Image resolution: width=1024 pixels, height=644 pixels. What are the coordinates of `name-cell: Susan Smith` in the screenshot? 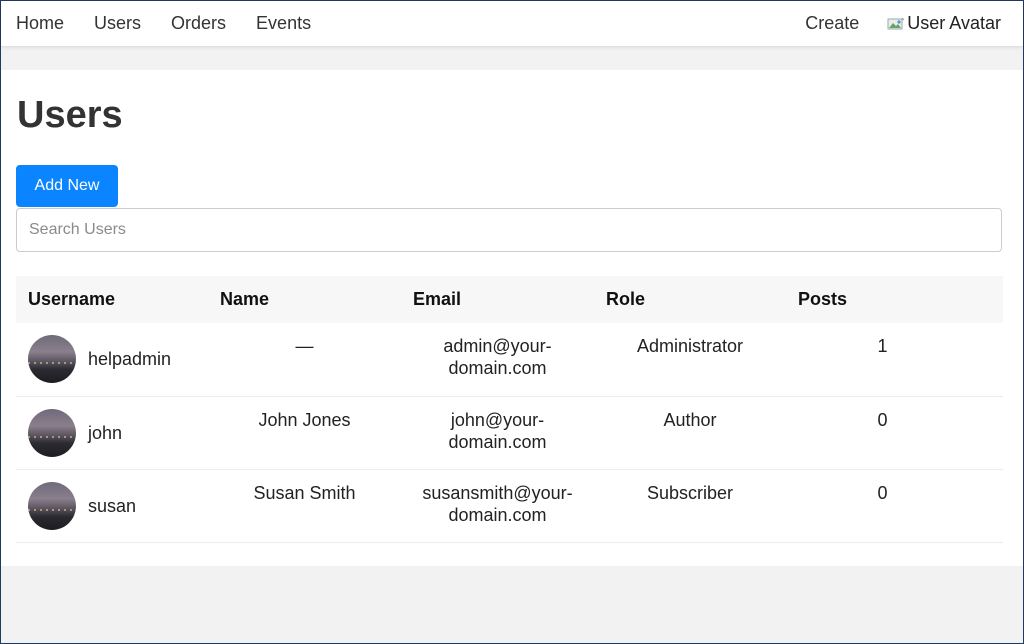 It's located at (304, 492).